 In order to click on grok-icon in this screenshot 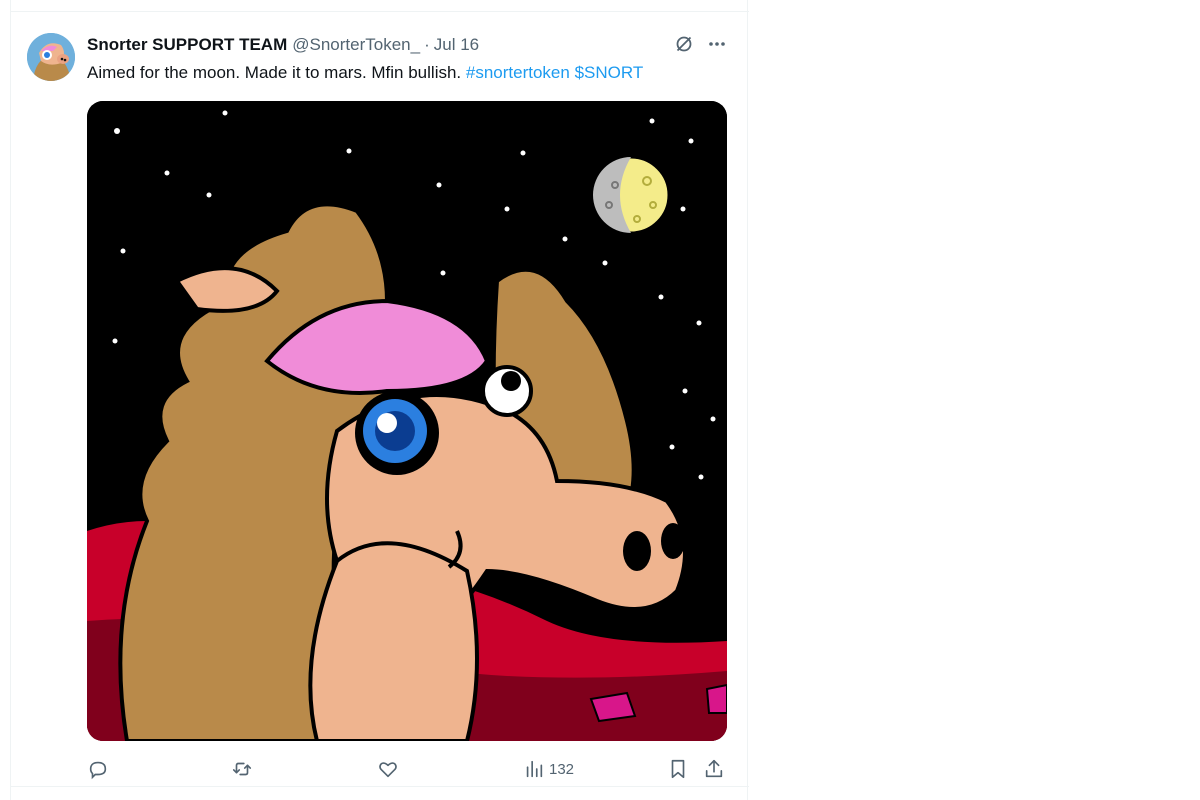, I will do `click(684, 46)`.